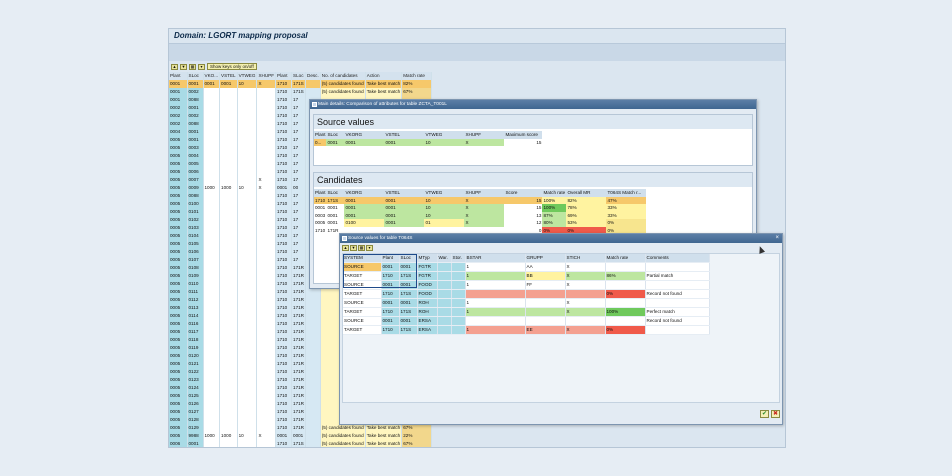 Image resolution: width=952 pixels, height=476 pixels. I want to click on sv-row: TARGET 1710 171S ROH 1 X 100% Perfect match, so click(526, 312).